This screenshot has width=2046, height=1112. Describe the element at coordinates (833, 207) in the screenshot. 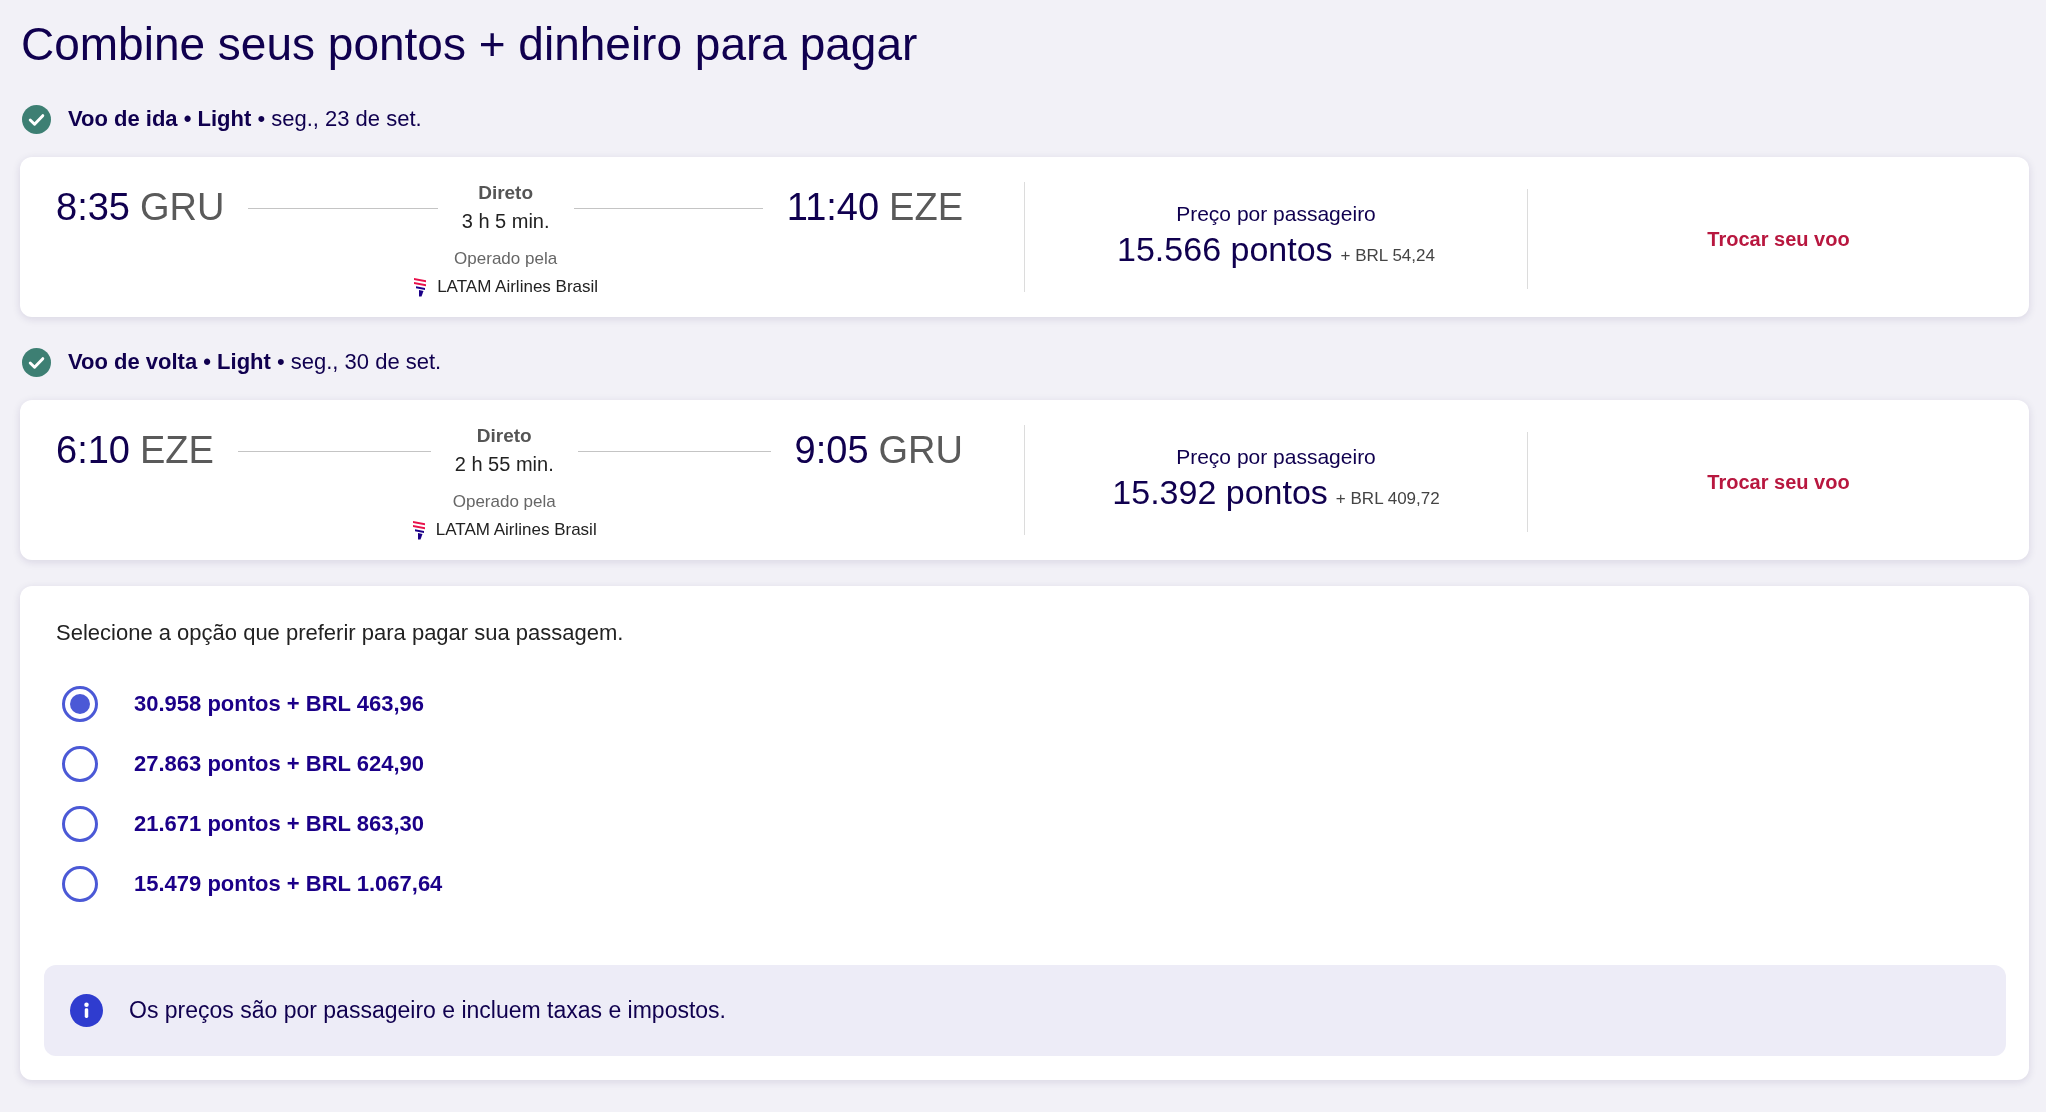

I see `arrival-time: 11:40` at that location.